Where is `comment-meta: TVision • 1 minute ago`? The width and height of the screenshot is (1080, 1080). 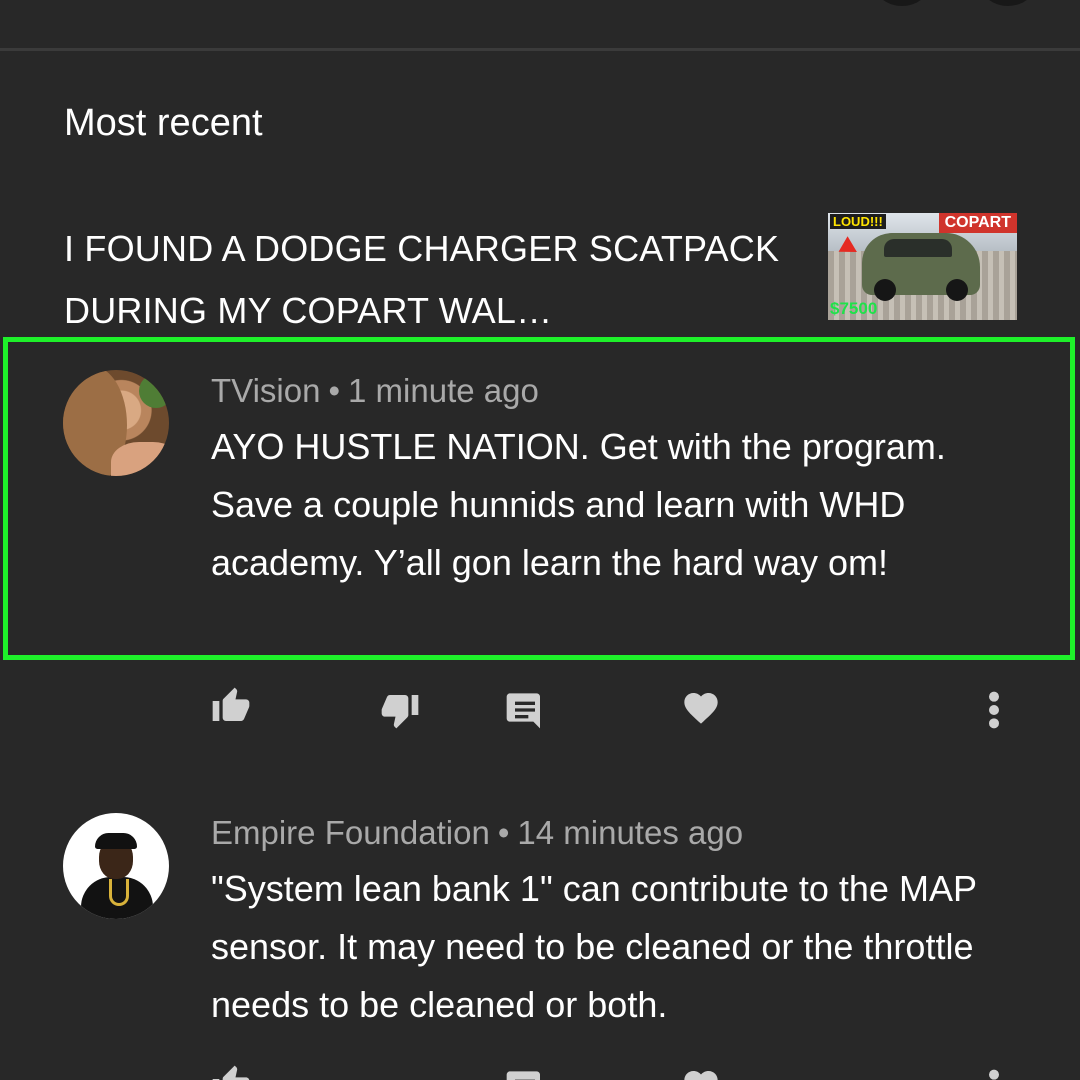
comment-meta: TVision • 1 minute ago is located at coordinates (375, 391).